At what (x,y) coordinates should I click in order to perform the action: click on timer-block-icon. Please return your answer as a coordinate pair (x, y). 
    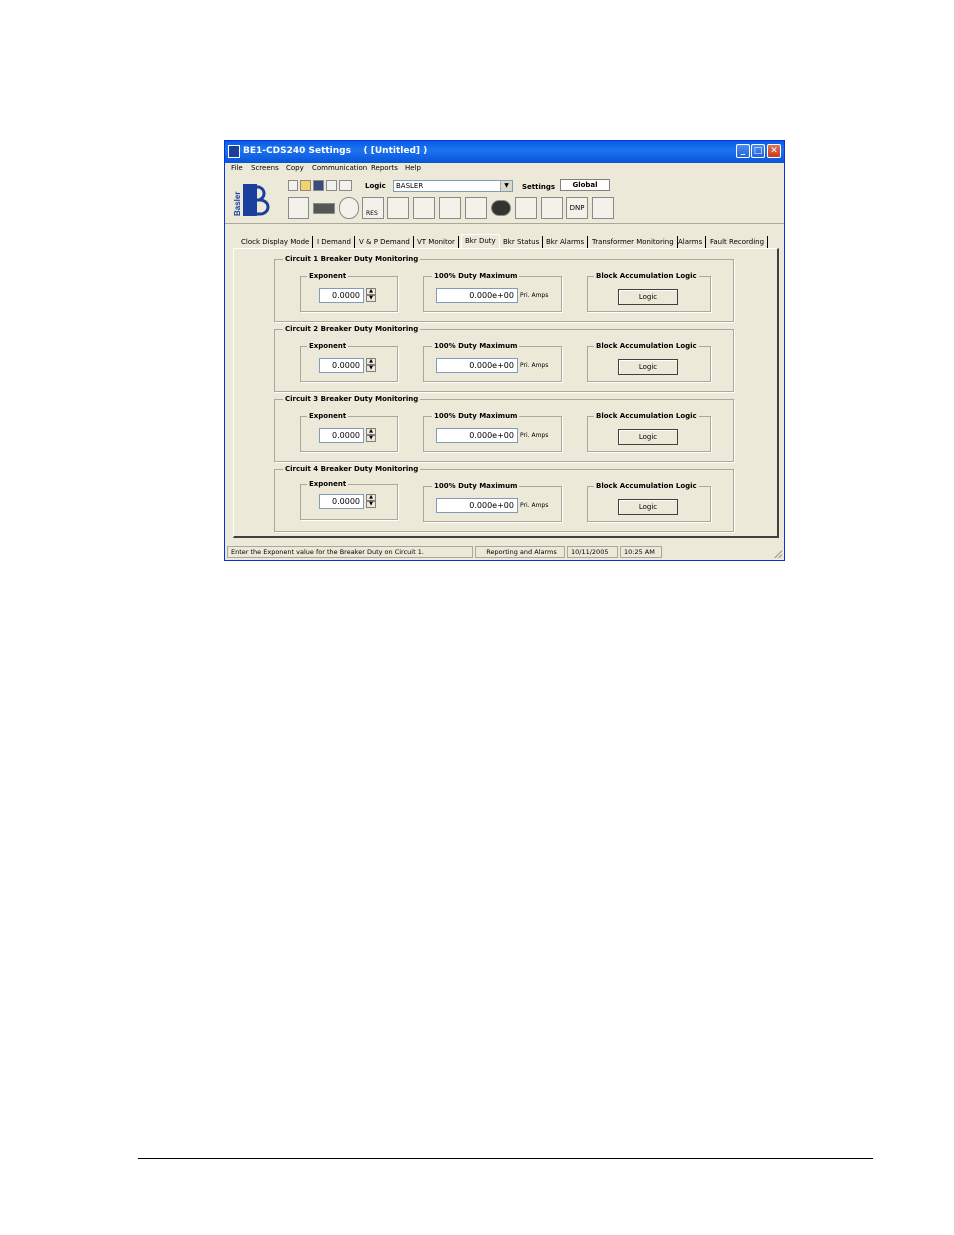
    Looking at the image, I should click on (476, 208).